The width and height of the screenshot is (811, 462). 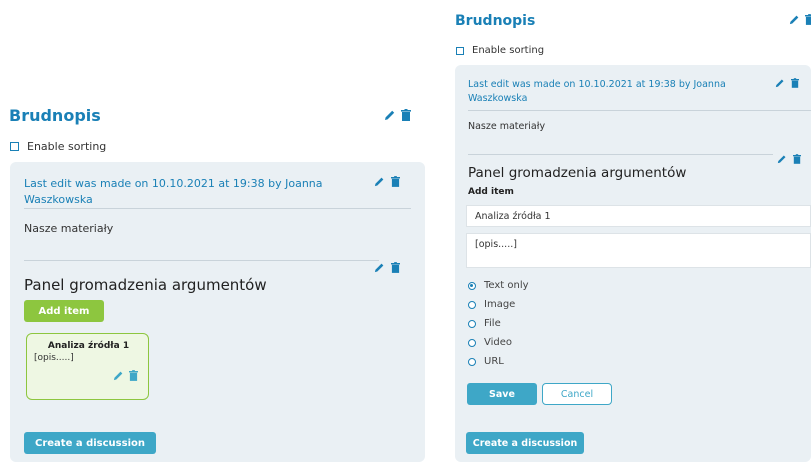 I want to click on item-title-input: Analiza źródła 1, so click(x=638, y=216).